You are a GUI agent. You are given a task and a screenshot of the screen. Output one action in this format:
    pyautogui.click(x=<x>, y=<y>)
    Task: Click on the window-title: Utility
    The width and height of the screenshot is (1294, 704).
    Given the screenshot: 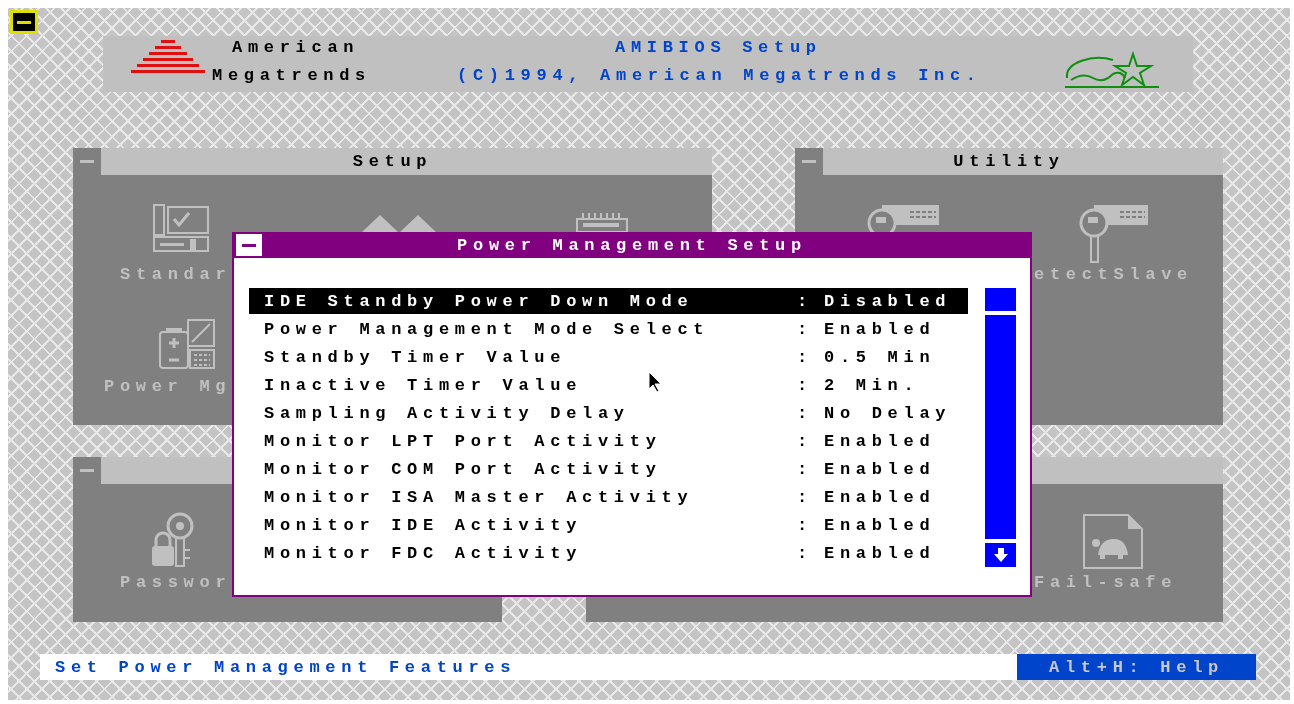 What is the action you would take?
    pyautogui.click(x=1009, y=161)
    